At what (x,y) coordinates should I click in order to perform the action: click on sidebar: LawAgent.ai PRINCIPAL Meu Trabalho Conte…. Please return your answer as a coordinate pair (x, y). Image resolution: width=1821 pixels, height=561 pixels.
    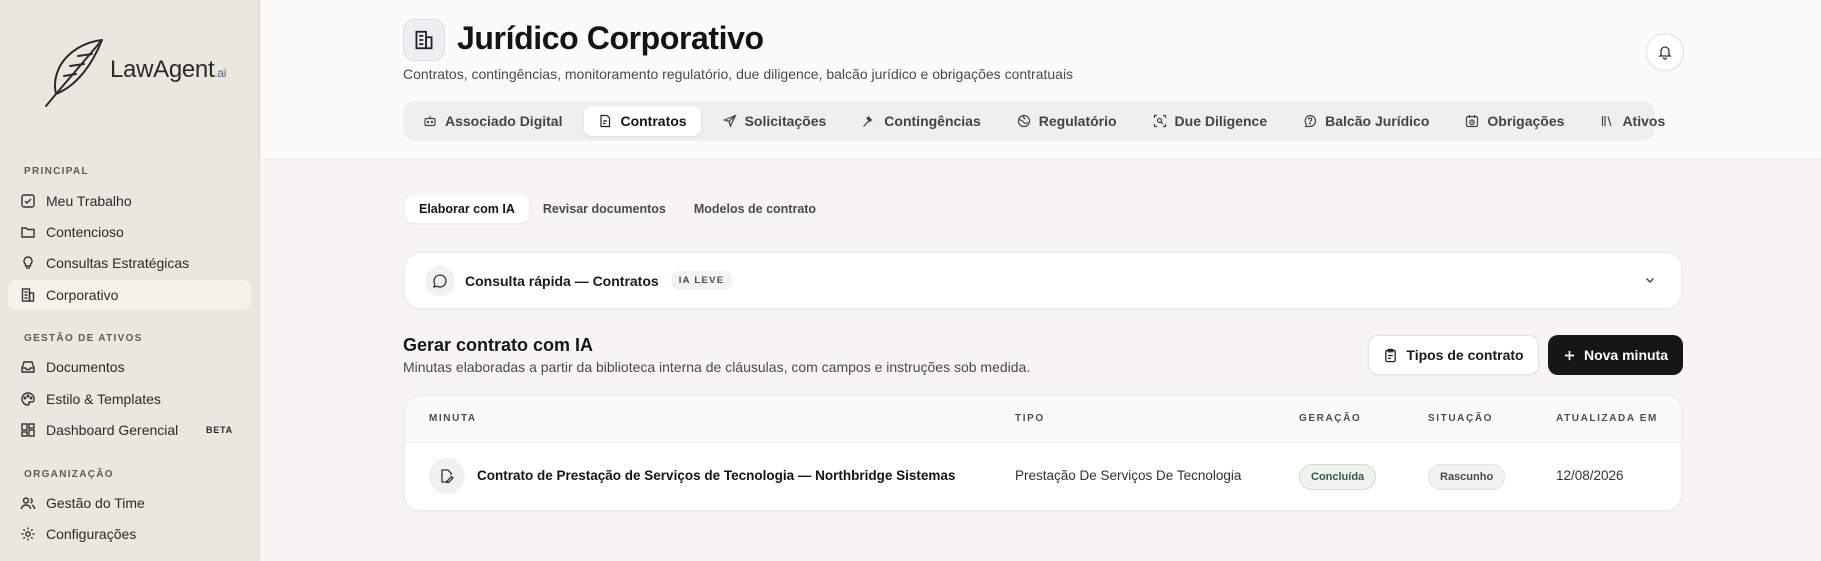
    Looking at the image, I should click on (130, 280).